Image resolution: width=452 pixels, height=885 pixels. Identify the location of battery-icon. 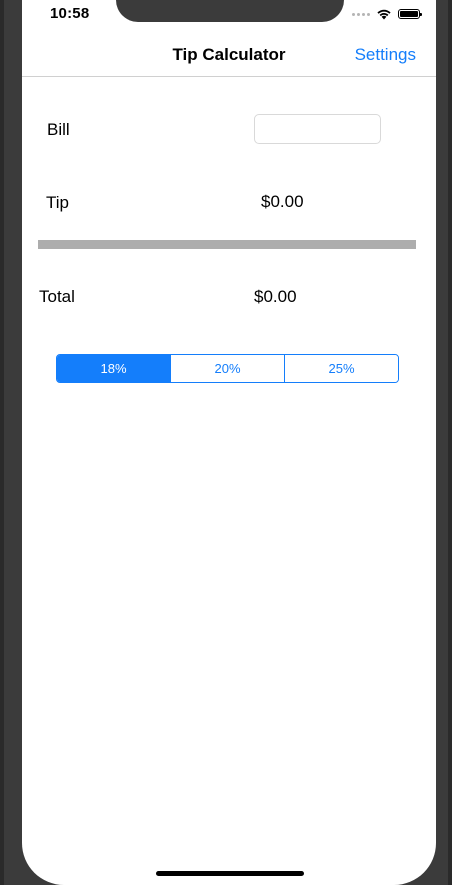
(410, 14).